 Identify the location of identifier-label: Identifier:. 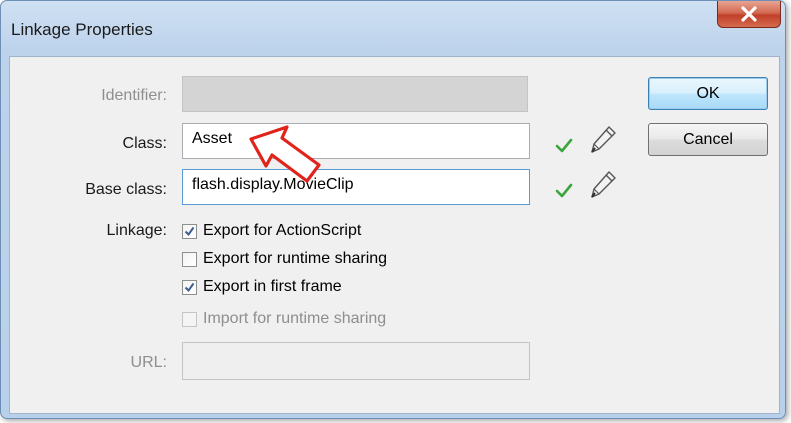
(134, 95).